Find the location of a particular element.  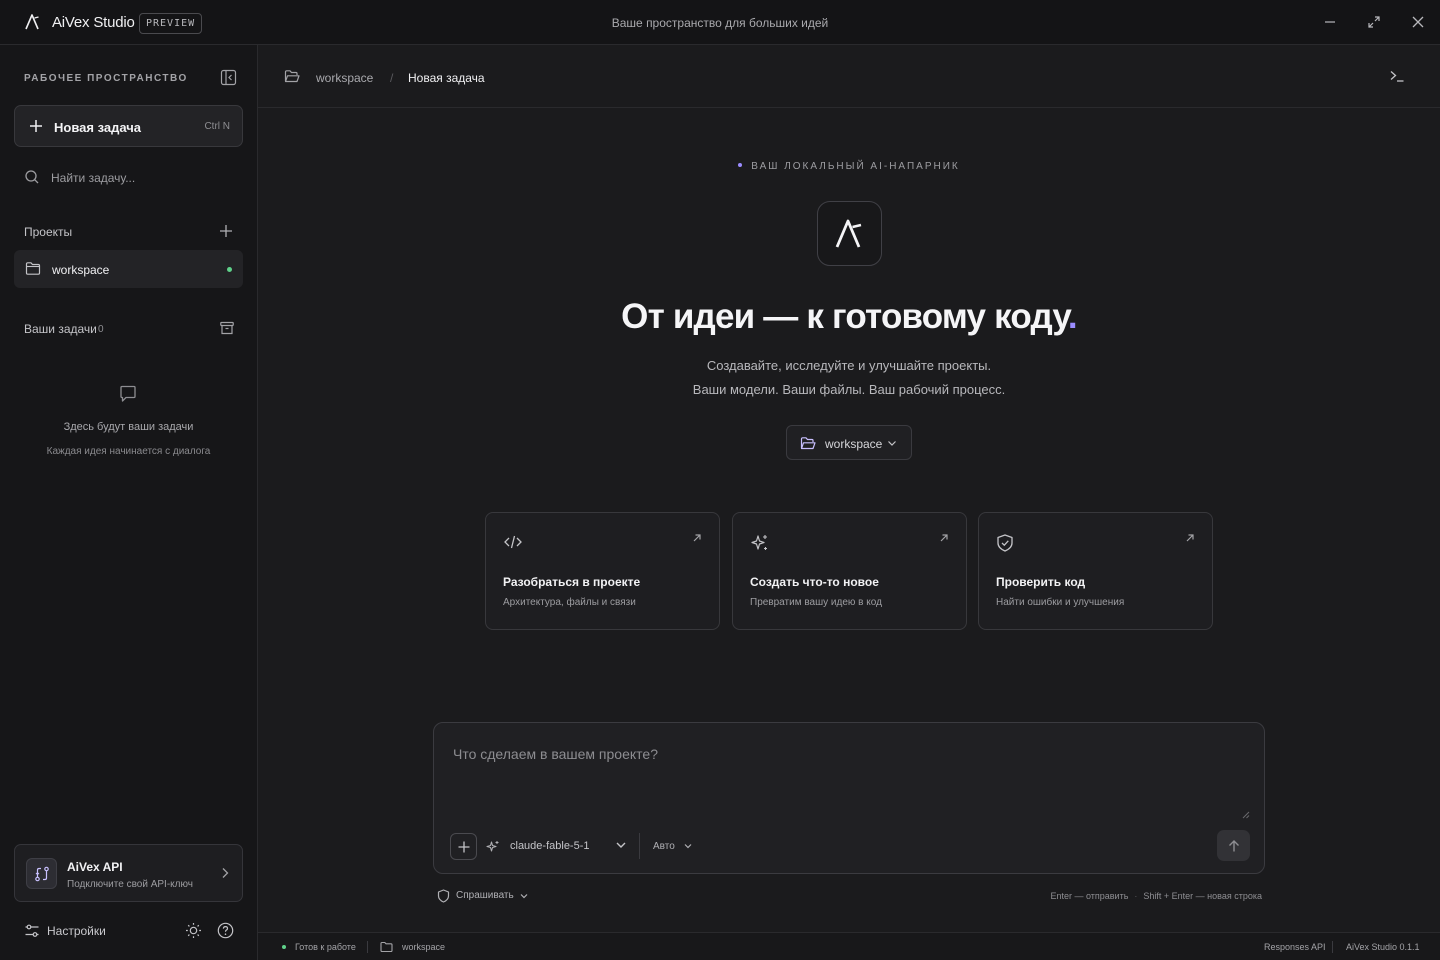

minimize-button is located at coordinates (1330, 22).